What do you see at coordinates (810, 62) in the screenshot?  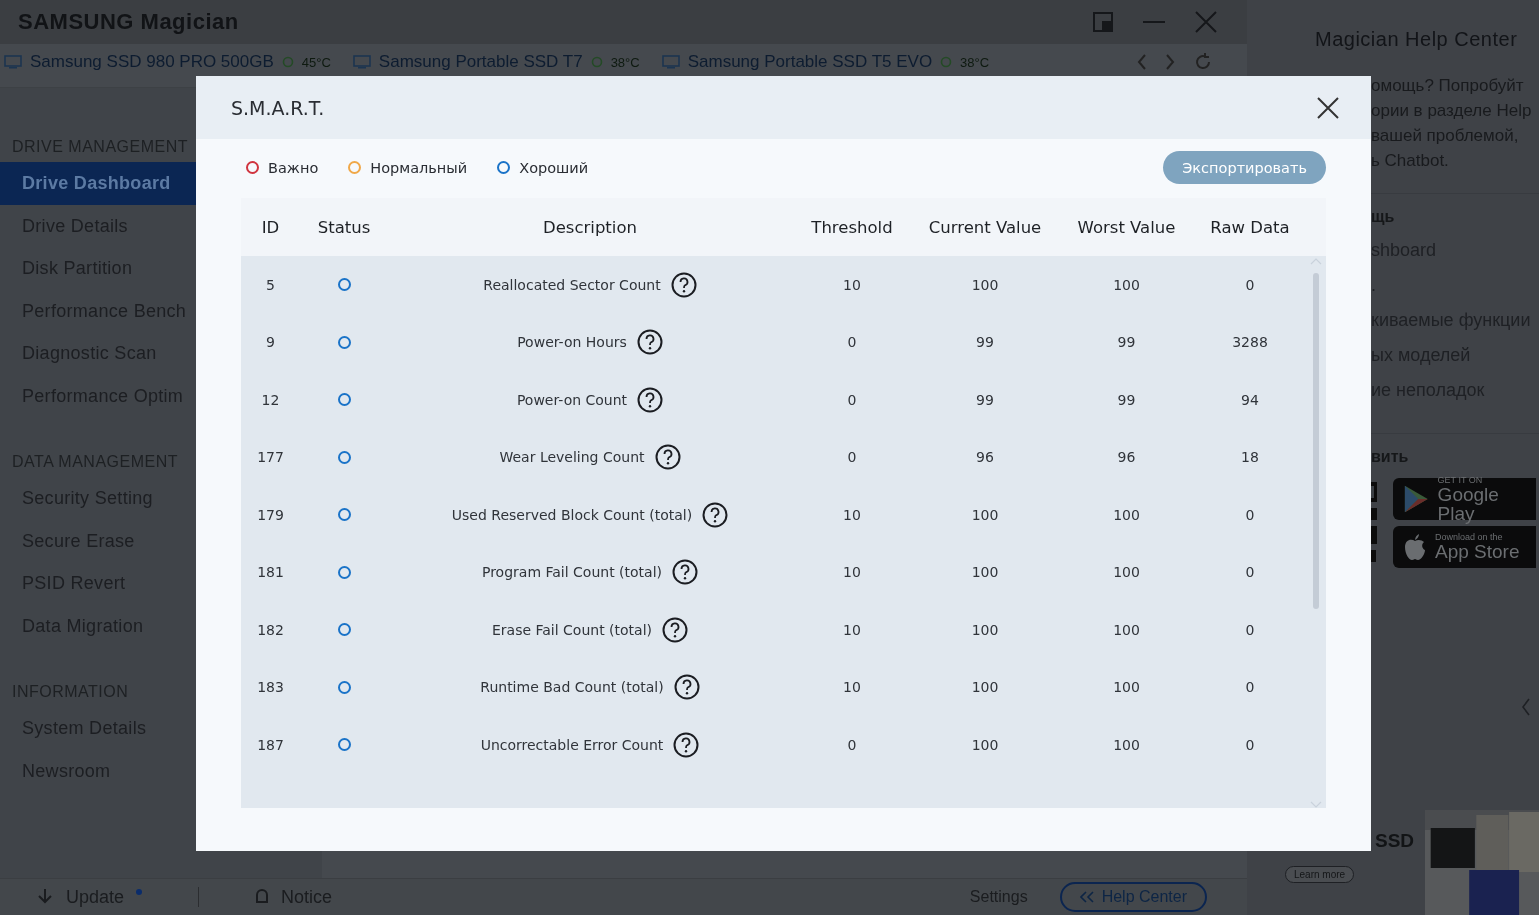 I see `drive-tab: Samsung Portable SSD T5 EVO` at bounding box center [810, 62].